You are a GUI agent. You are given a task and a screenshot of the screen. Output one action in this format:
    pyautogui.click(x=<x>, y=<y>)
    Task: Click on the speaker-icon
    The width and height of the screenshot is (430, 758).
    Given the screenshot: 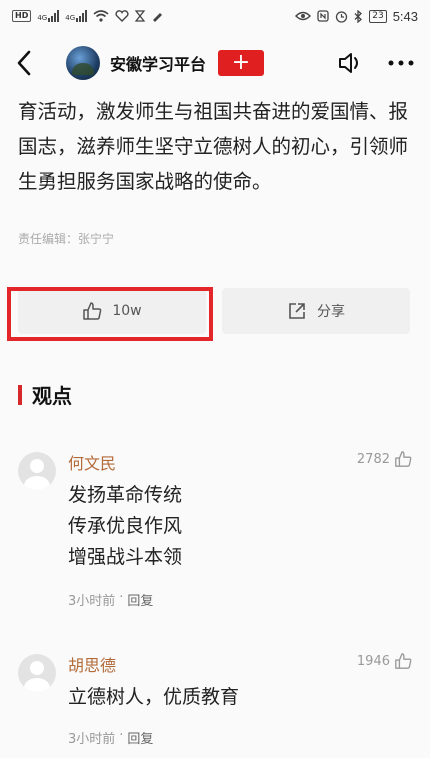 What is the action you would take?
    pyautogui.click(x=348, y=63)
    